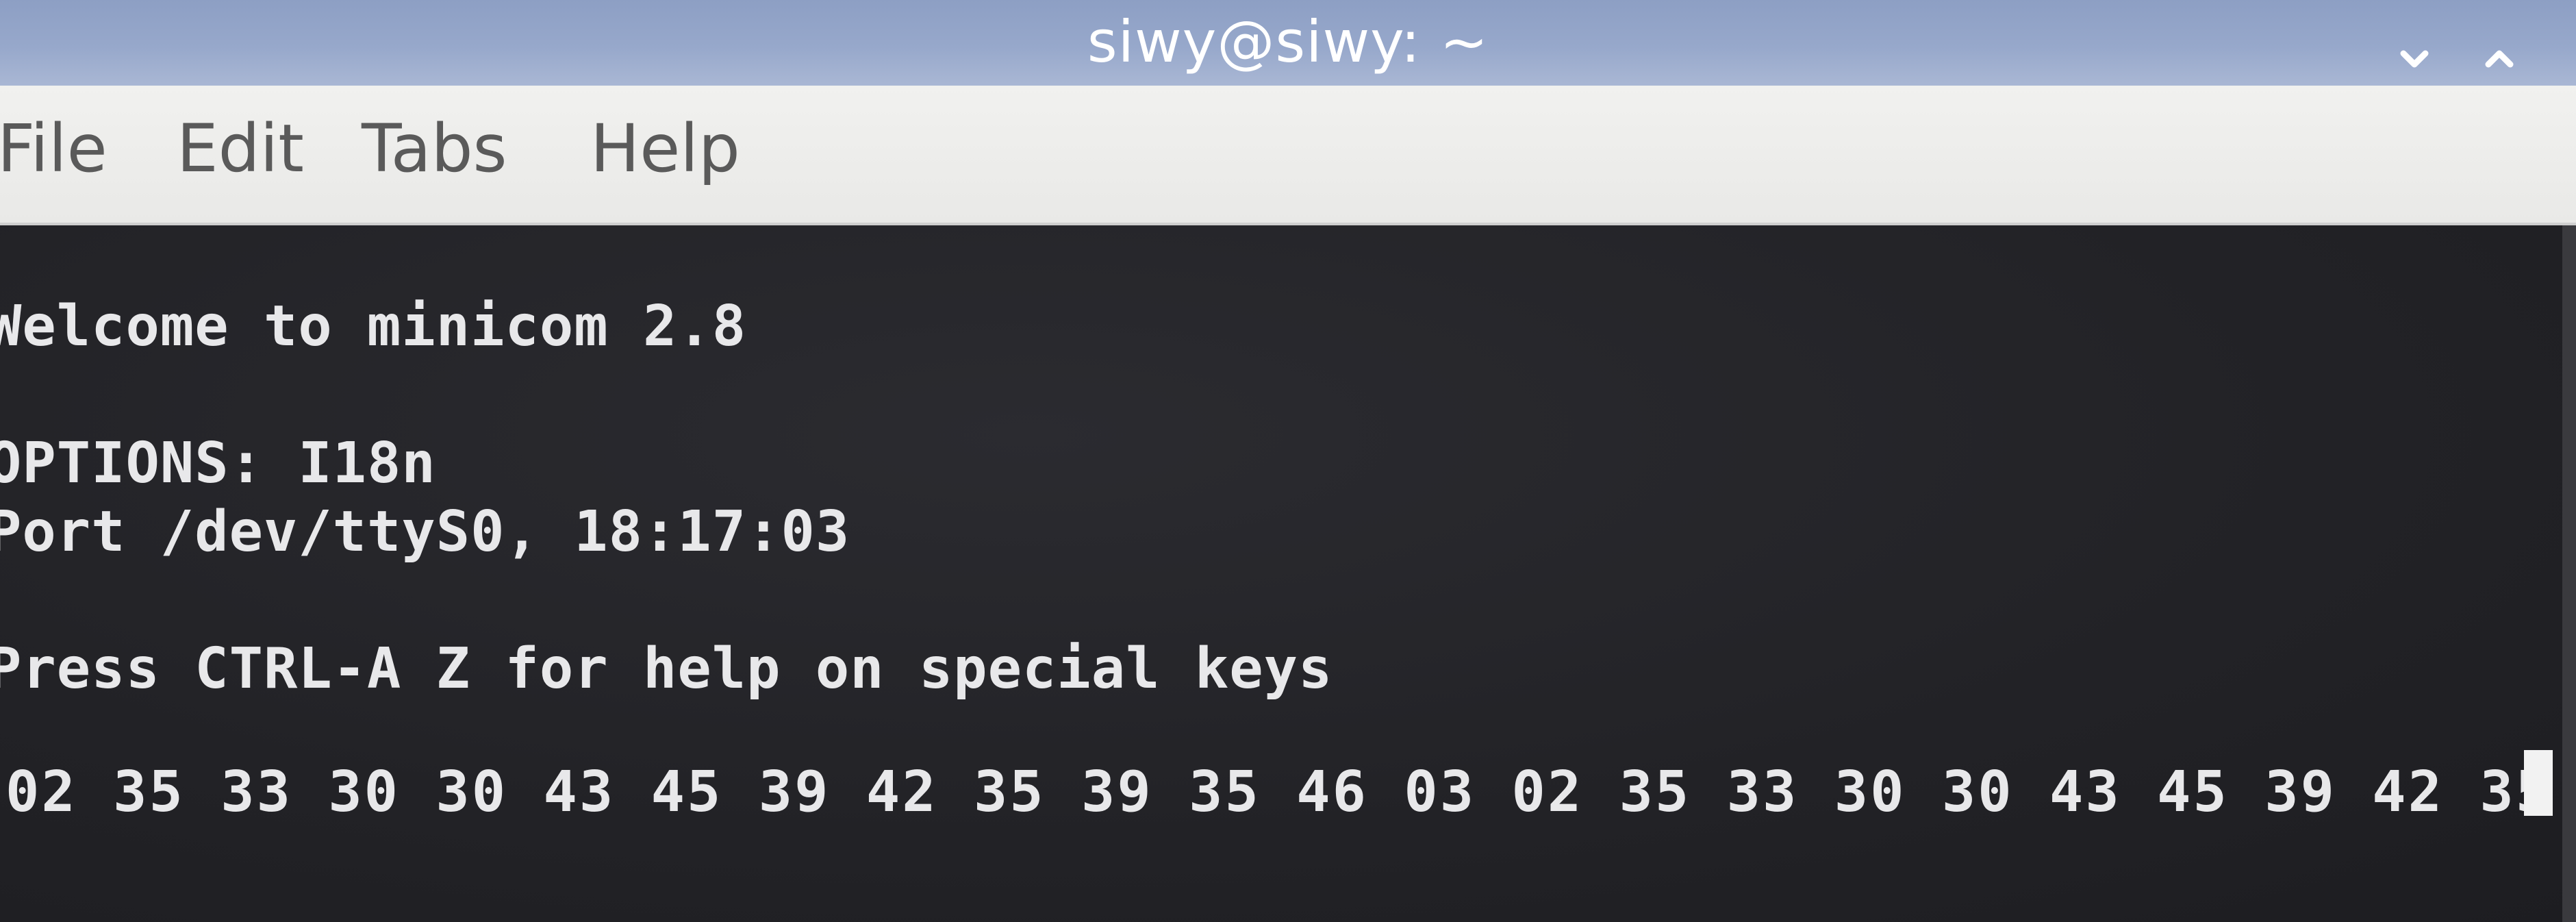  What do you see at coordinates (218, 463) in the screenshot?
I see `terminal-line-options: OPTIONS: I18n` at bounding box center [218, 463].